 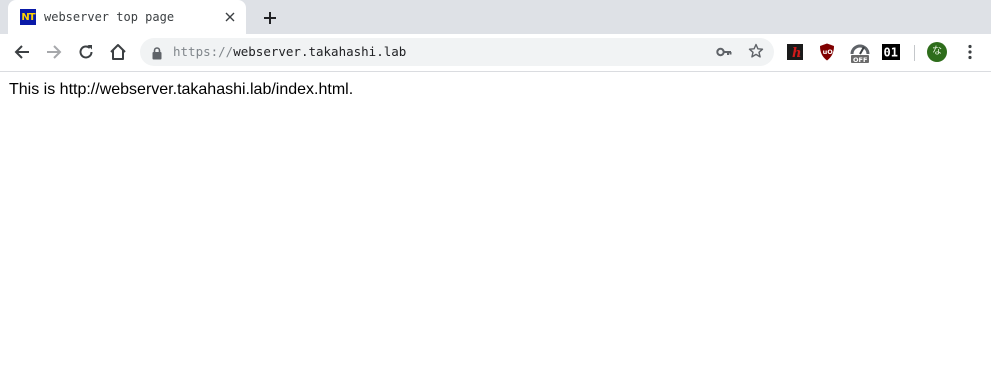 I want to click on speed-gauge-off-icon: OFF, so click(x=860, y=53).